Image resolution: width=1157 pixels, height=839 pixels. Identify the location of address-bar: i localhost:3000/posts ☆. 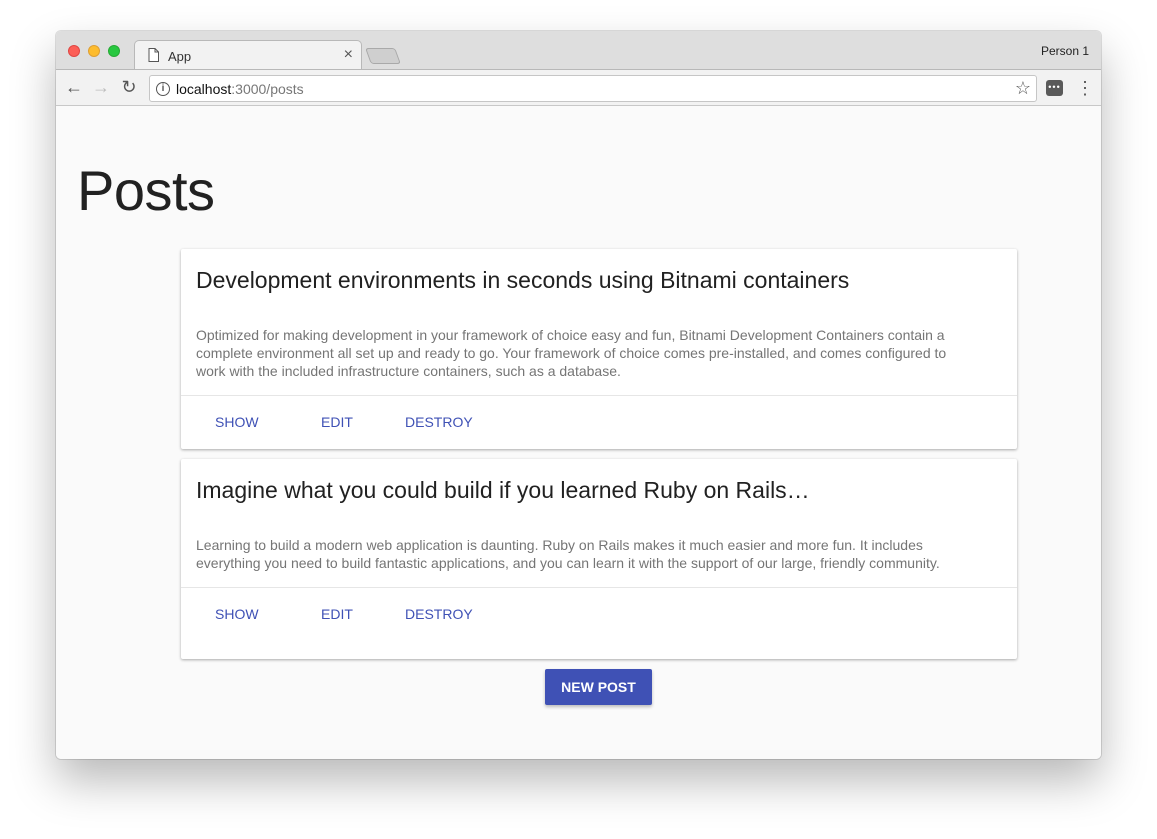
(593, 88).